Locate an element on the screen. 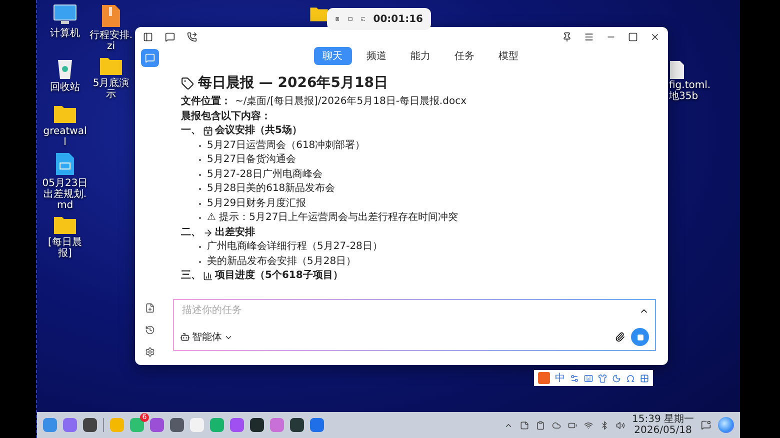 The width and height of the screenshot is (780, 438). robot-icon is located at coordinates (185, 337).